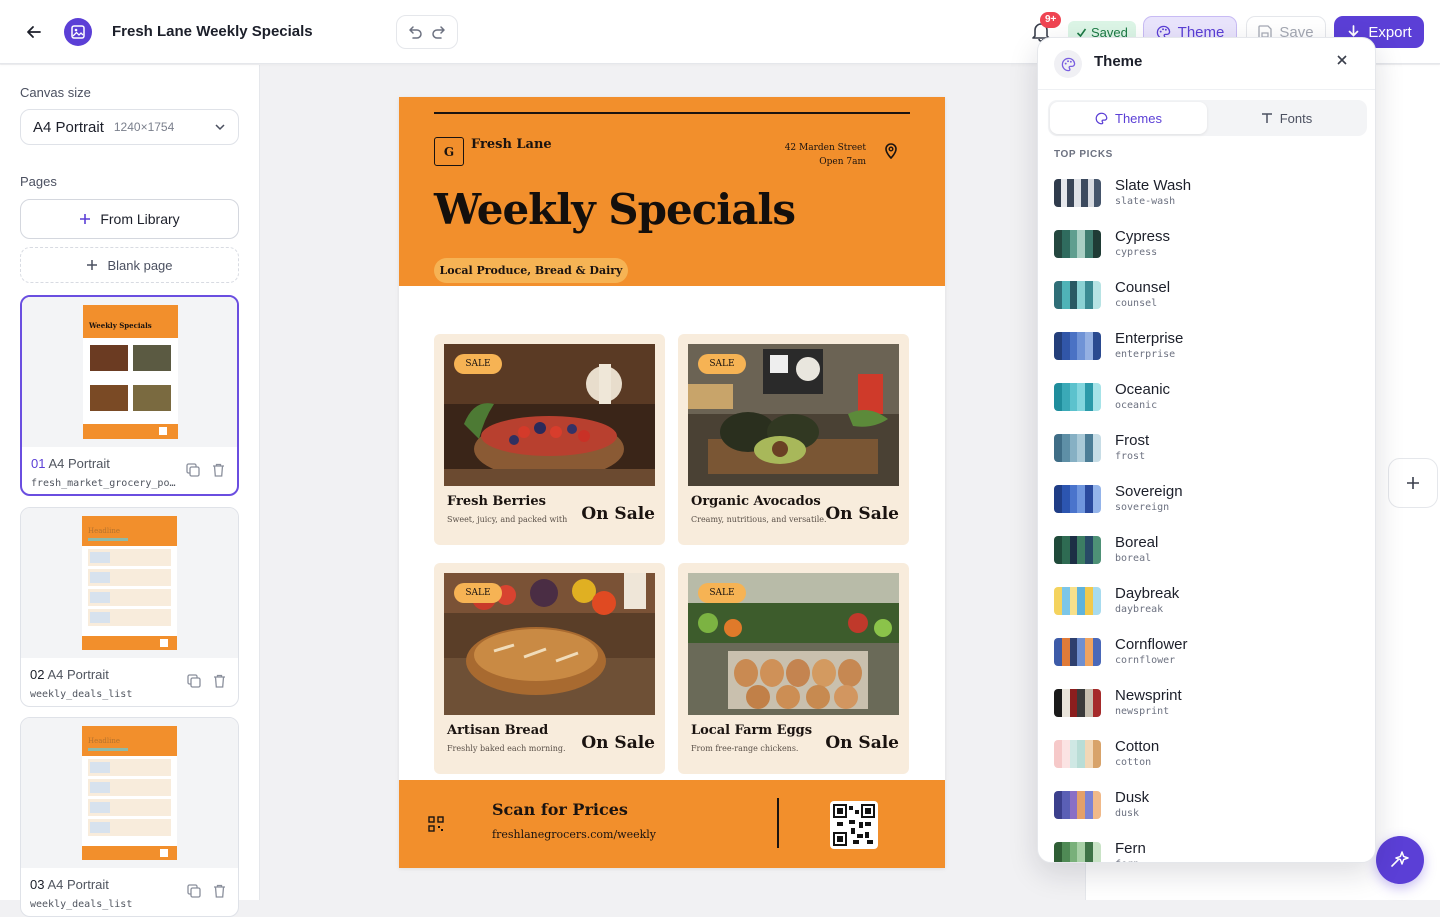  What do you see at coordinates (129, 127) in the screenshot?
I see `canvas-size-select: A4 Portrait 1240×1754` at bounding box center [129, 127].